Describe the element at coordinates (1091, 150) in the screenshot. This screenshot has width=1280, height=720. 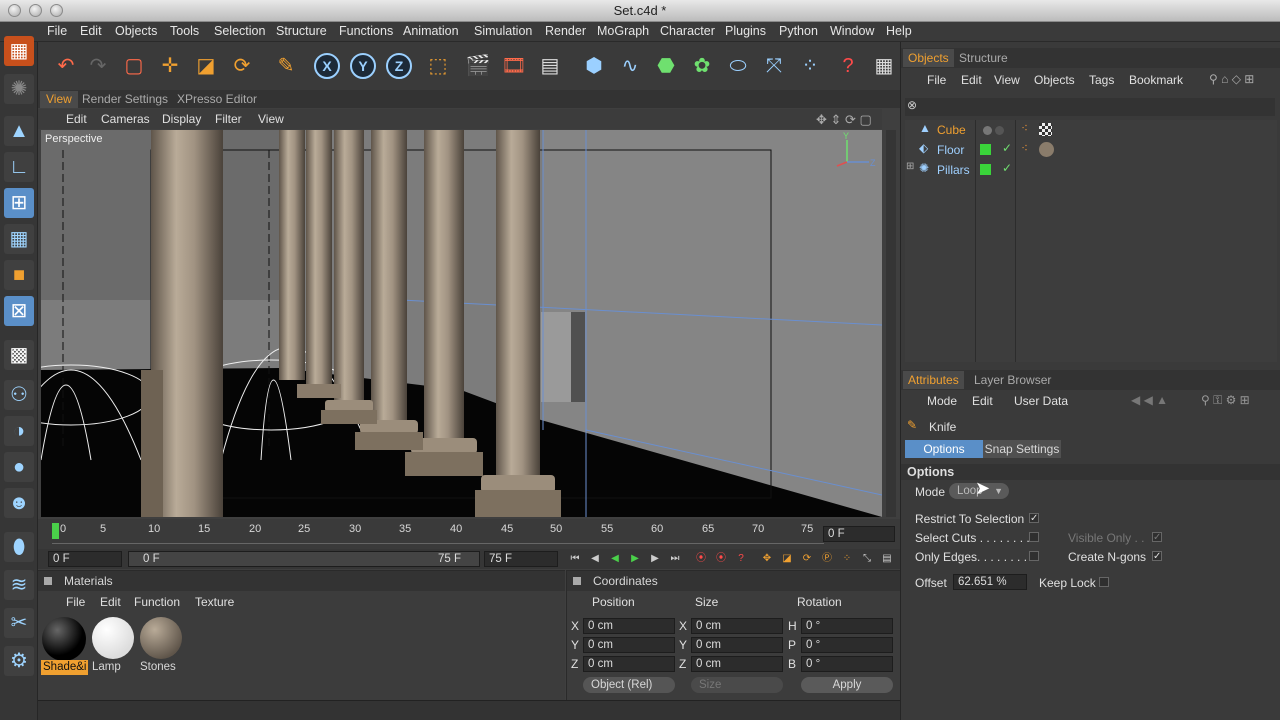
I see `object-row-floor: ⬖ Floor ✓ ⁖` at that location.